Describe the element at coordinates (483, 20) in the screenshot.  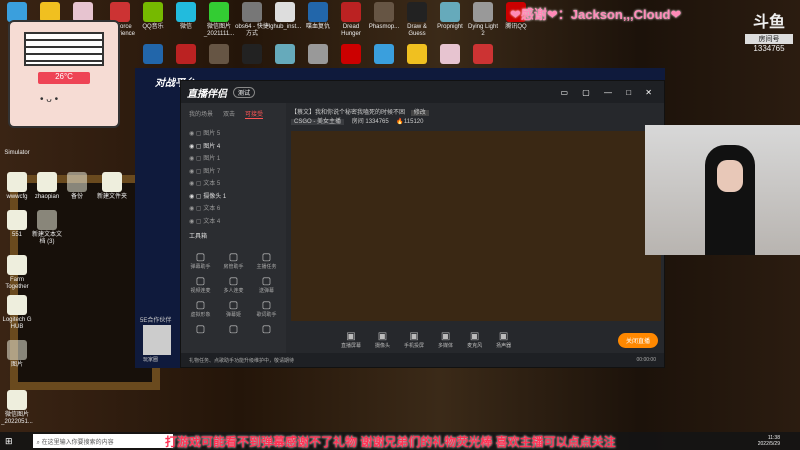
I see `desktop-icon: Dying Light 2` at that location.